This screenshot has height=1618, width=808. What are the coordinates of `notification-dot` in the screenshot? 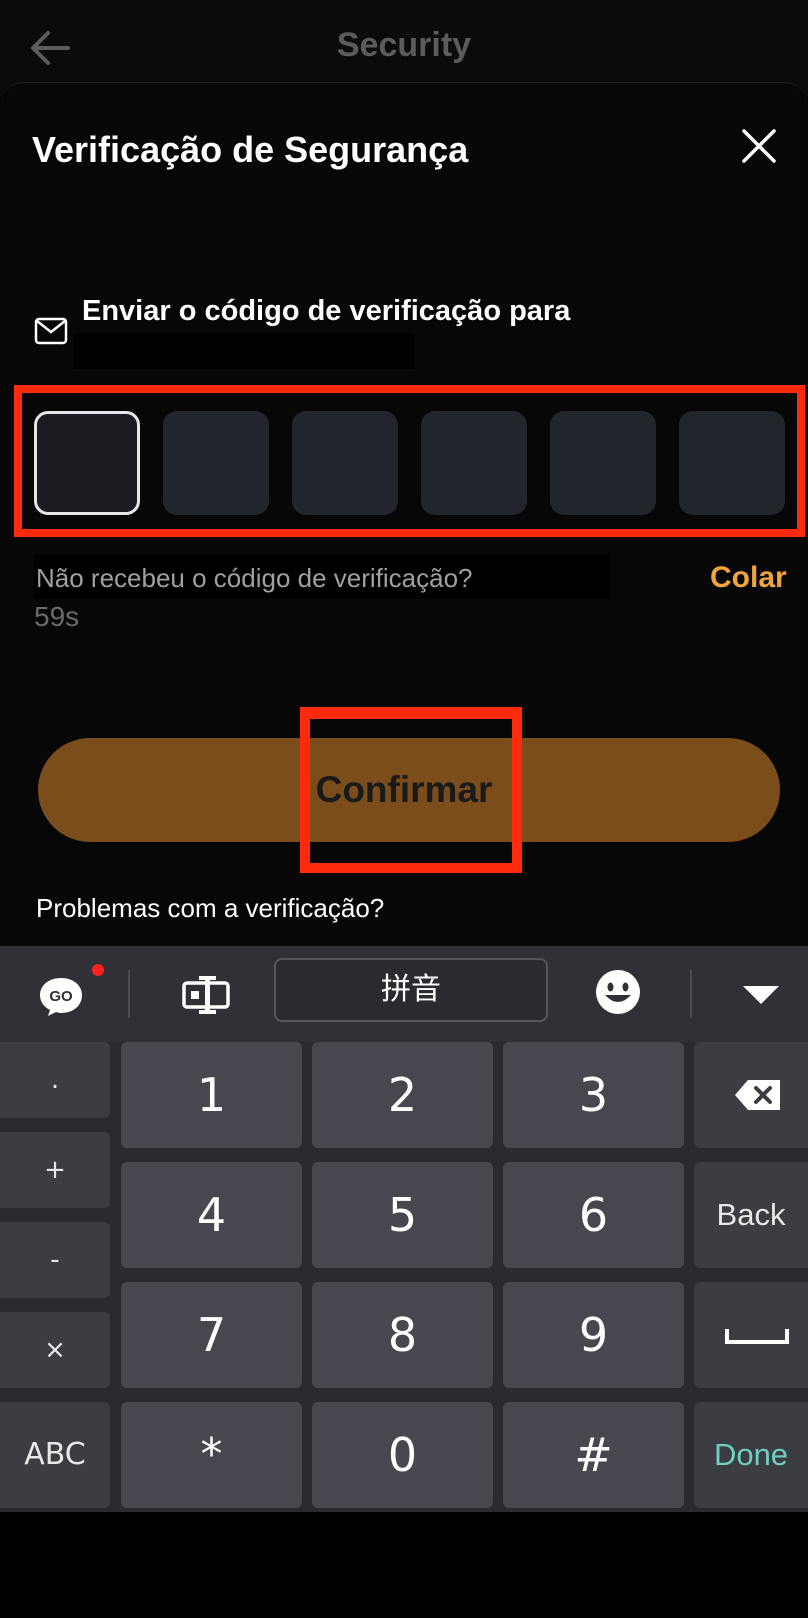 It's located at (98, 970).